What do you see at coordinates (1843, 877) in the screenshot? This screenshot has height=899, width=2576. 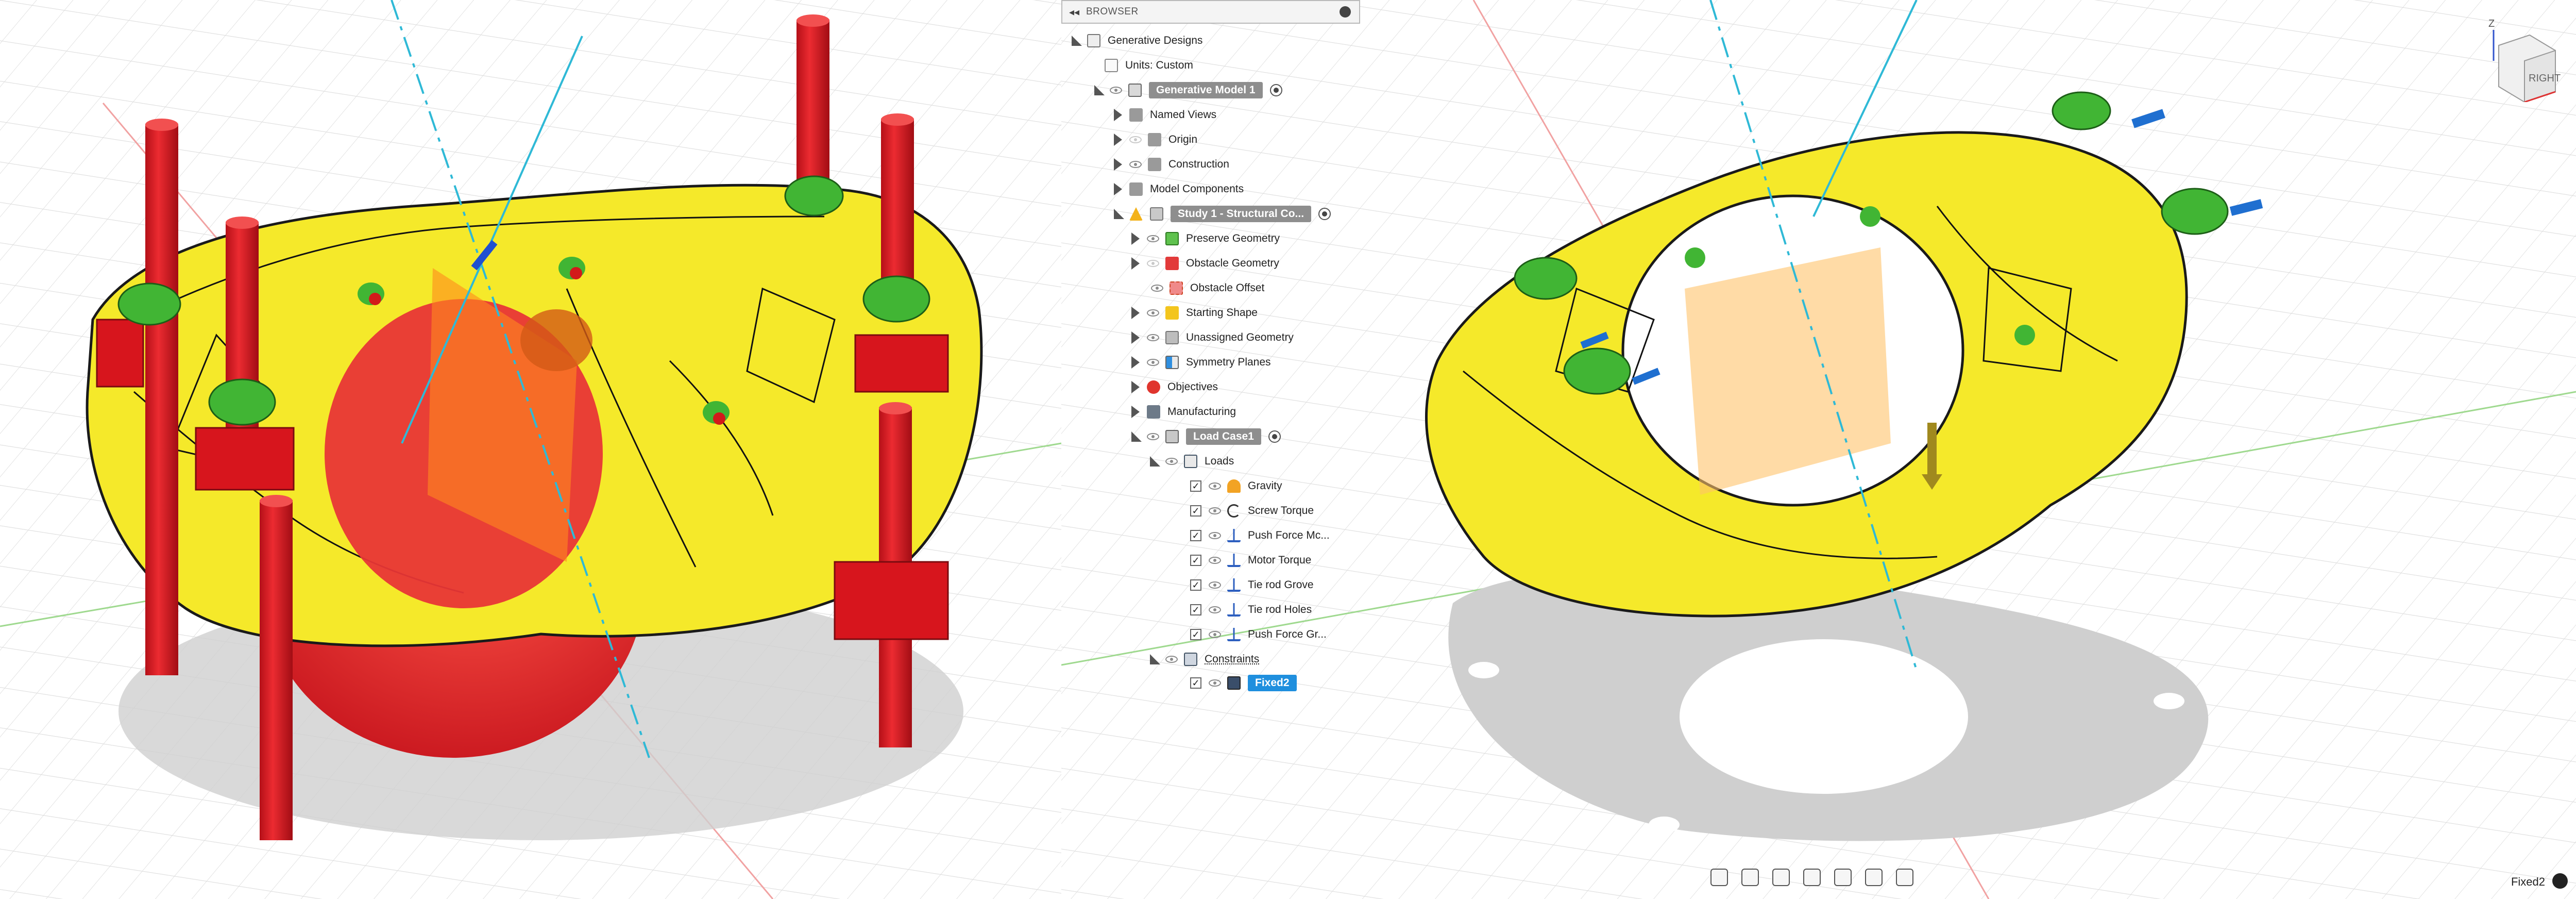 I see `zoom-fit-icon` at bounding box center [1843, 877].